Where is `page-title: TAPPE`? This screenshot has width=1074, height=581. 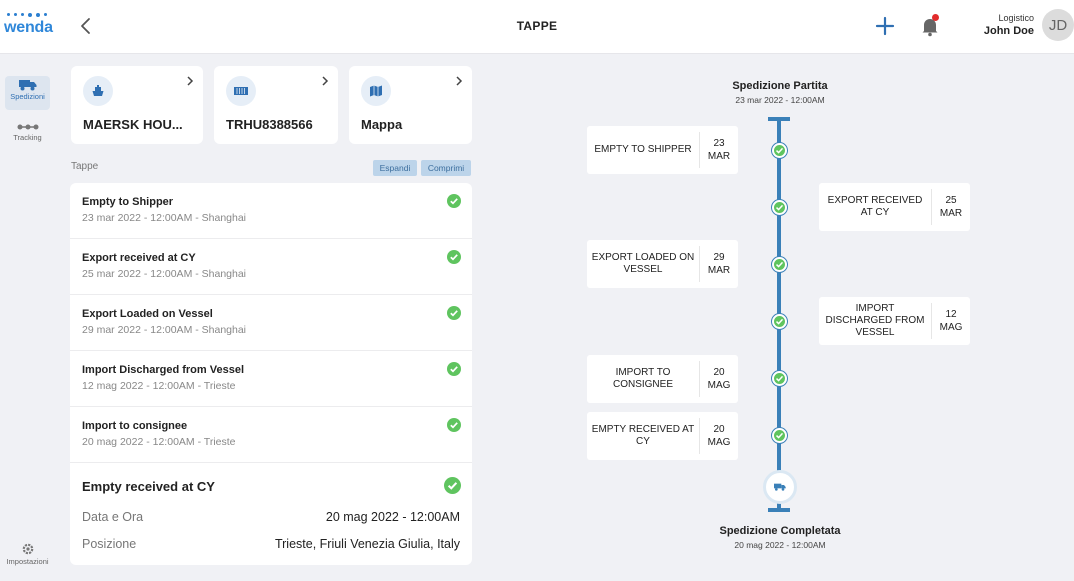 page-title: TAPPE is located at coordinates (537, 26).